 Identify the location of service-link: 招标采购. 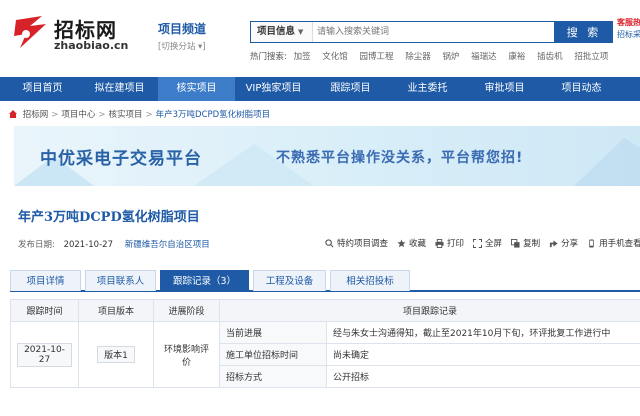
(628, 35).